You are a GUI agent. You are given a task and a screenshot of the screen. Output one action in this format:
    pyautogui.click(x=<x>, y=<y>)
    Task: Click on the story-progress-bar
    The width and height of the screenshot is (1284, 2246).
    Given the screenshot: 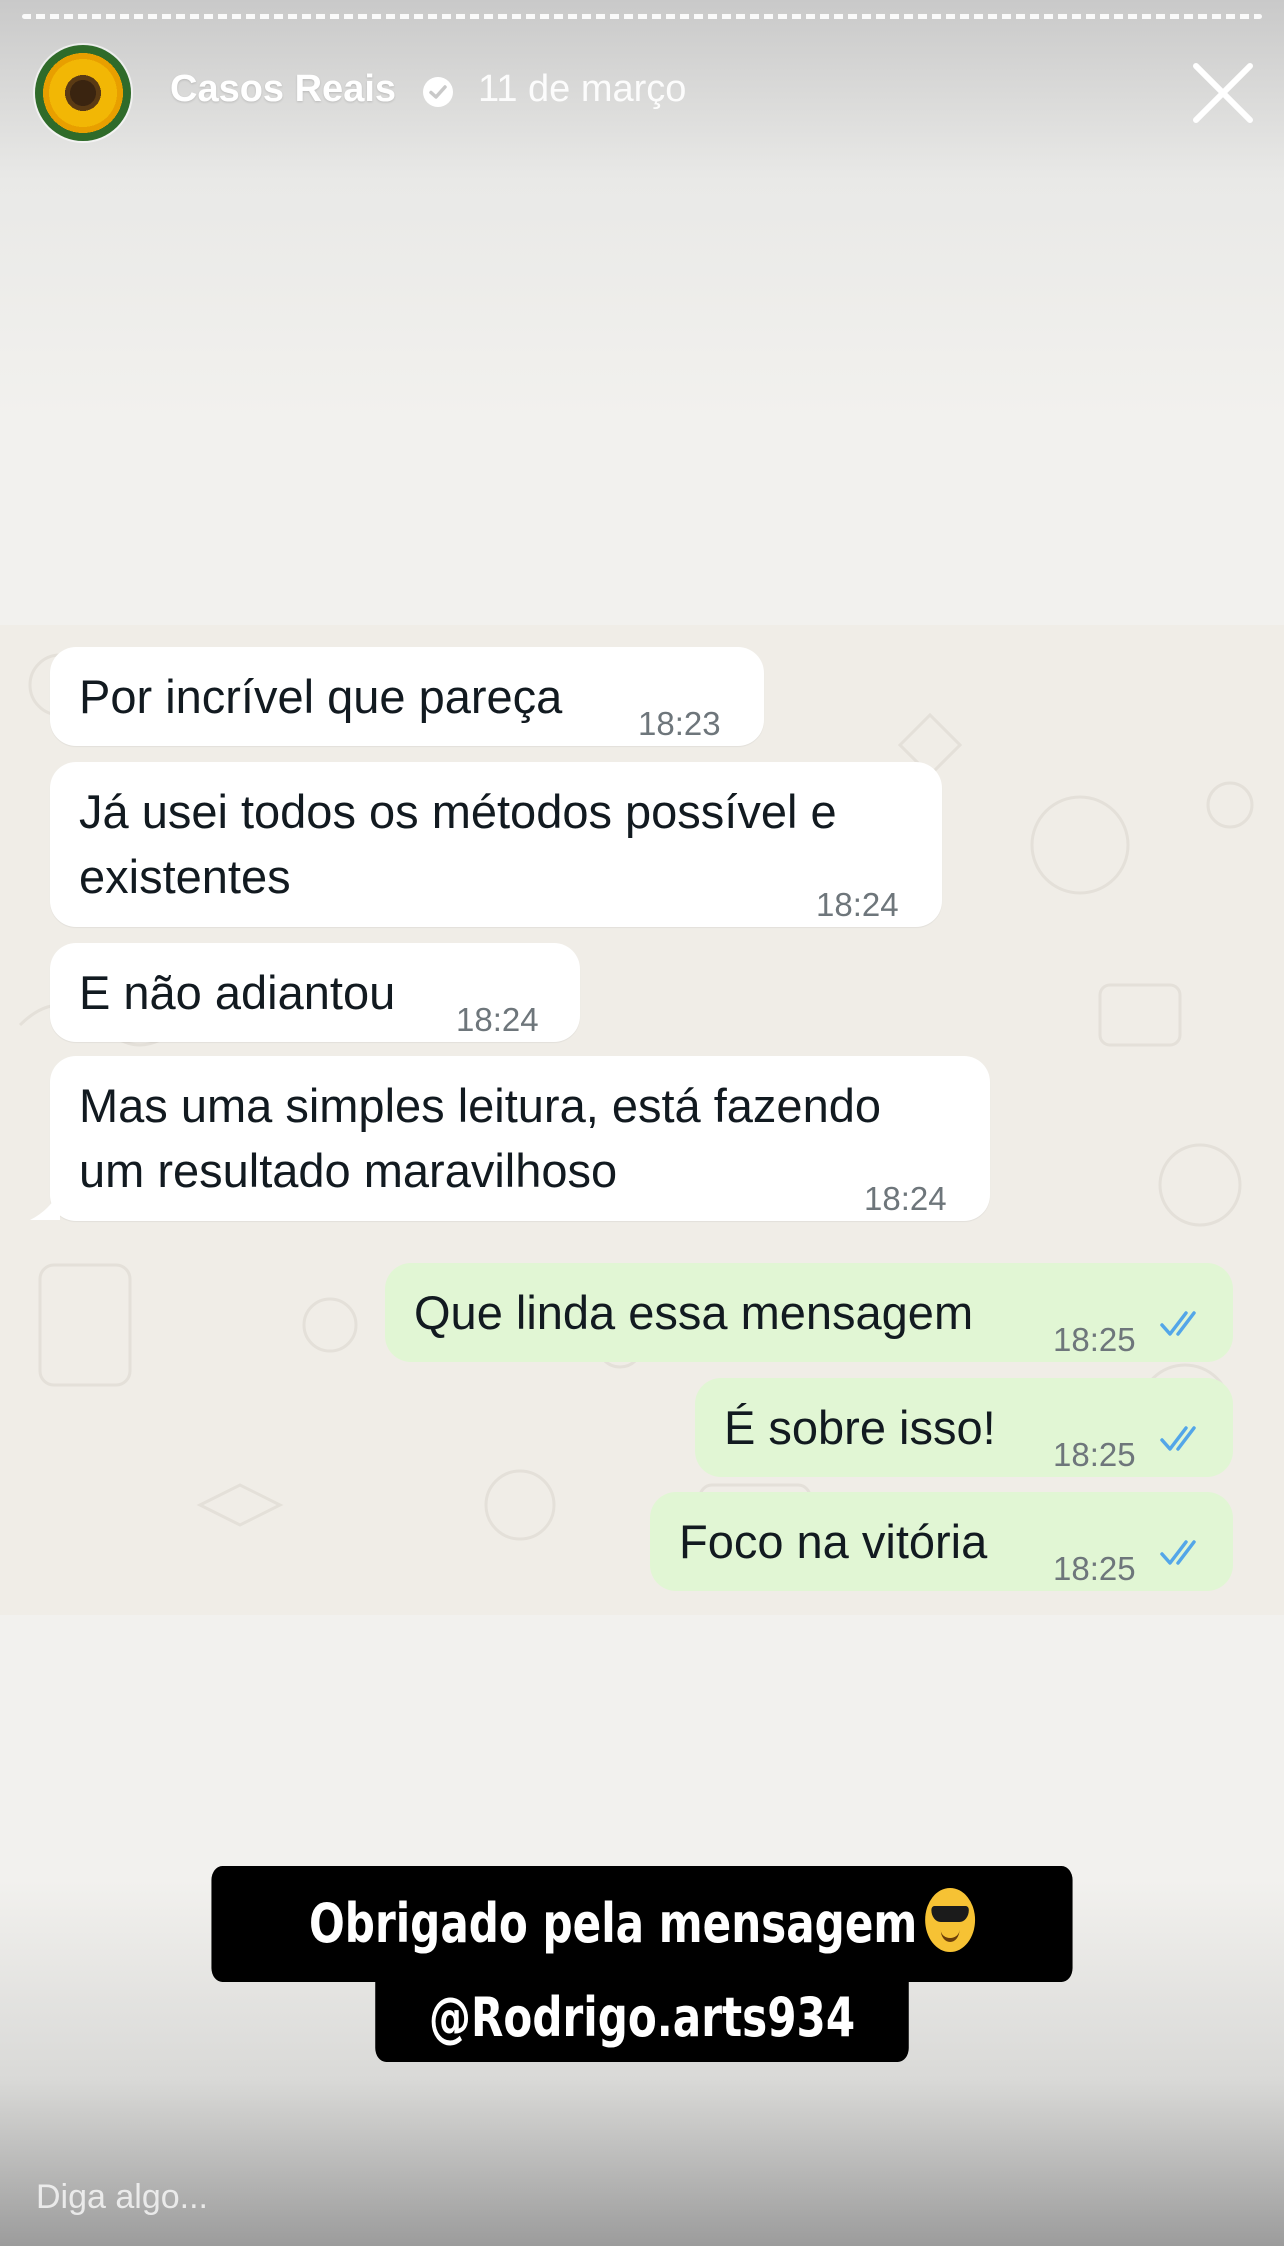 What is the action you would take?
    pyautogui.click(x=642, y=16)
    